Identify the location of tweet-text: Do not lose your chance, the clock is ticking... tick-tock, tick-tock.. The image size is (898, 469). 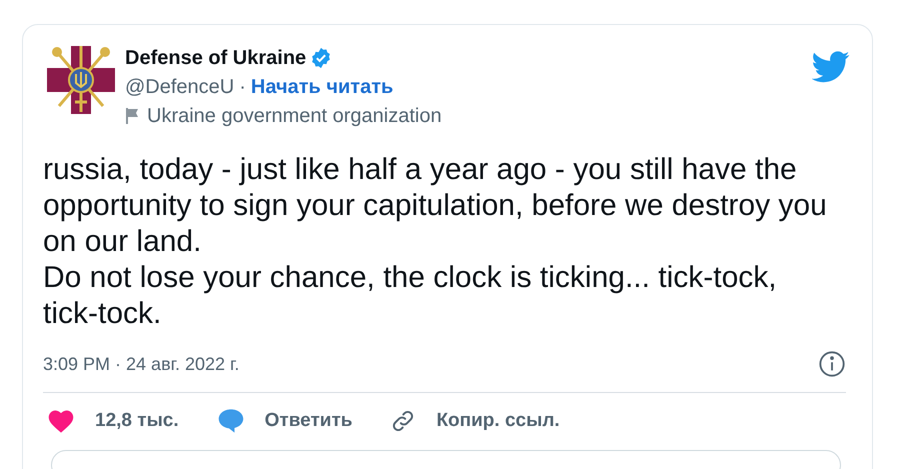
(410, 296).